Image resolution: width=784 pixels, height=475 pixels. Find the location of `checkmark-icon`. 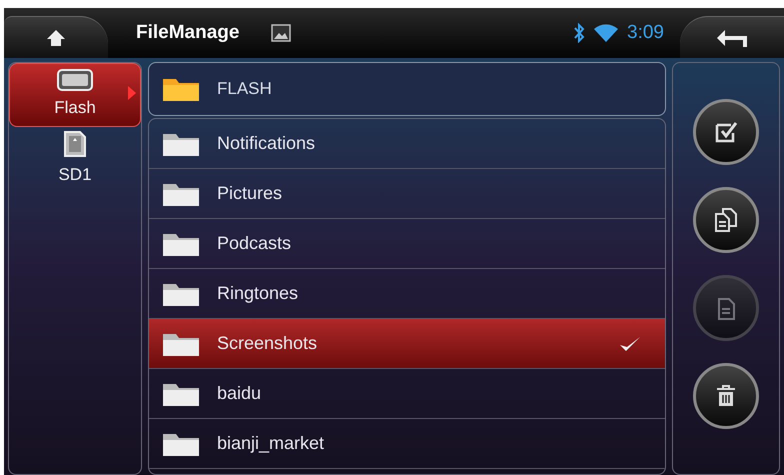

checkmark-icon is located at coordinates (630, 343).